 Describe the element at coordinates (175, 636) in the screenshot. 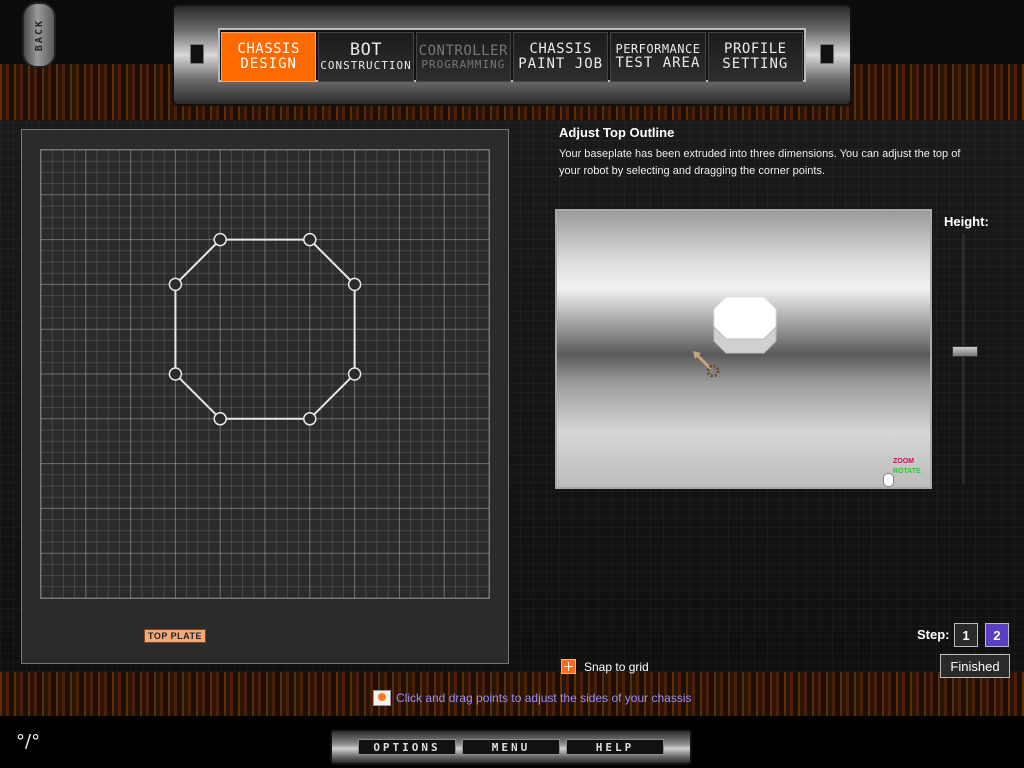

I see `top-plate-label: TOP PLATE` at that location.